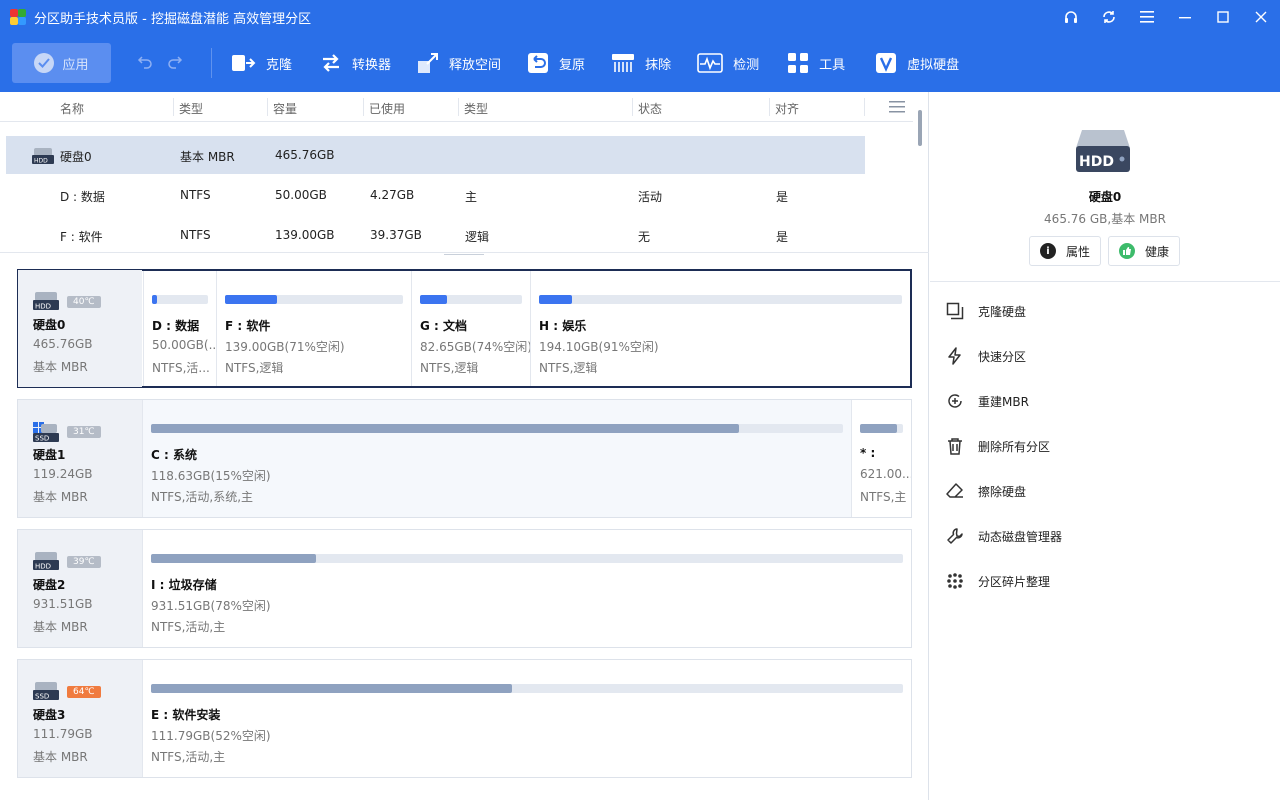  Describe the element at coordinates (191, 108) in the screenshot. I see `col-header-type: 类型` at that location.